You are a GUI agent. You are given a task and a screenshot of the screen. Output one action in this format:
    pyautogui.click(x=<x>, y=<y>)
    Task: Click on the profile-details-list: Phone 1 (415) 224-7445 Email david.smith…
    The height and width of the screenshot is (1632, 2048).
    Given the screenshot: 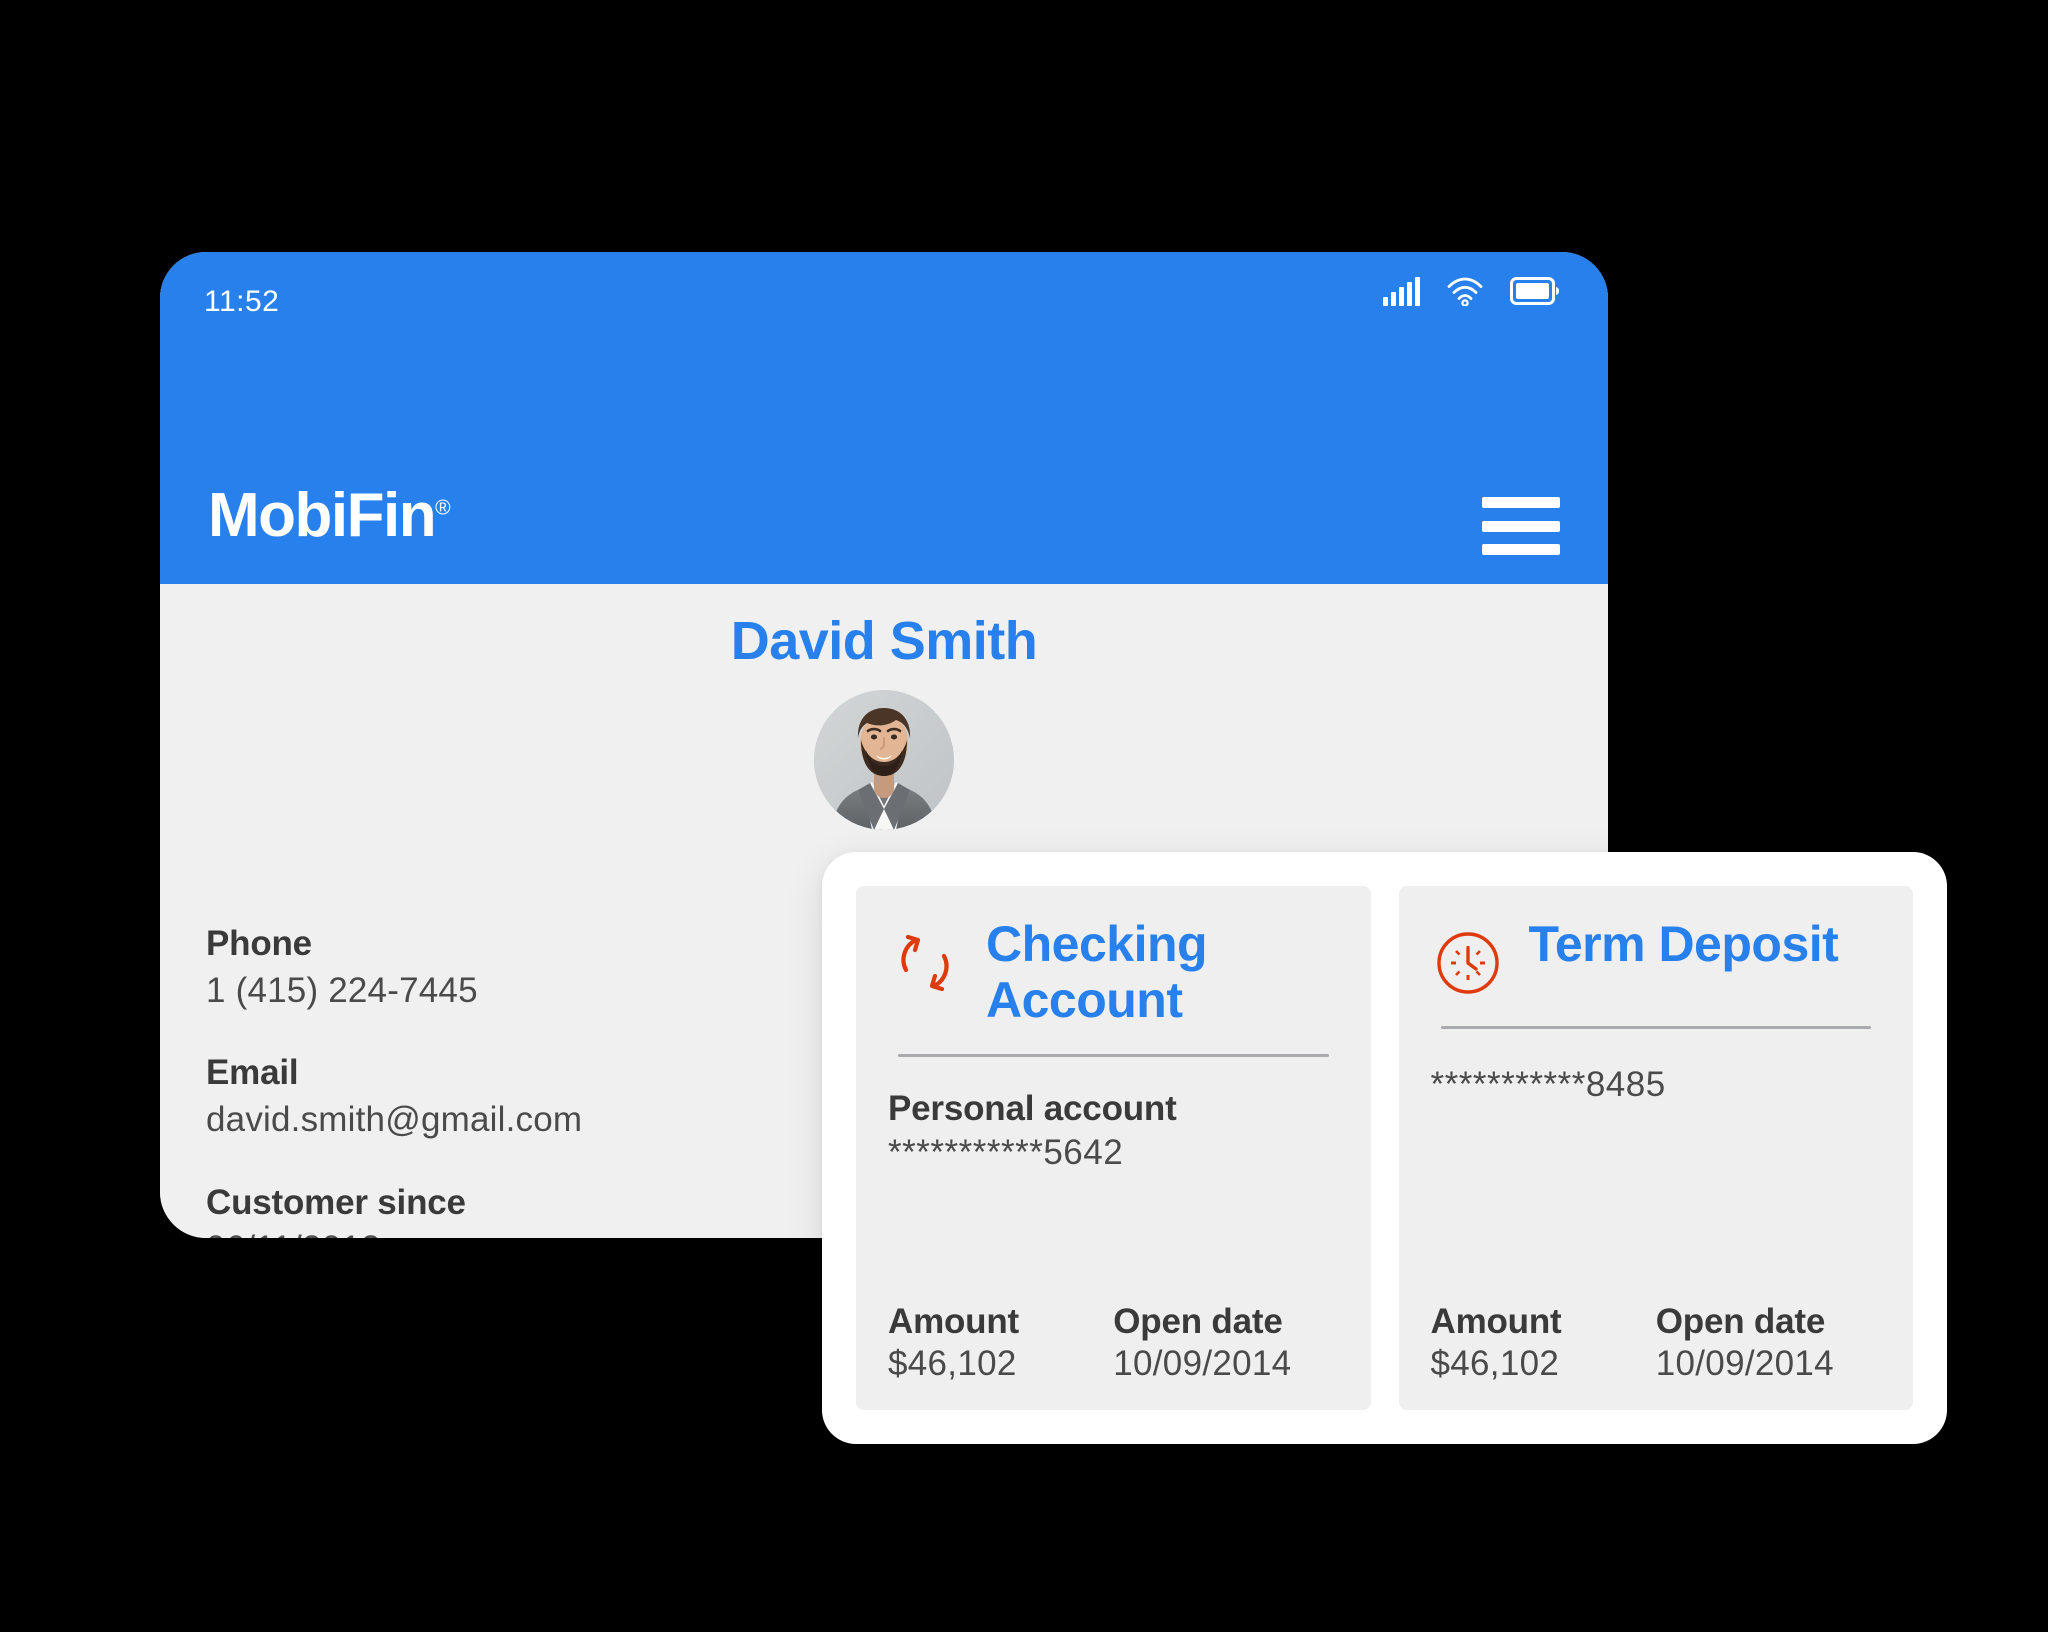 What is the action you would take?
    pyautogui.click(x=526, y=1080)
    